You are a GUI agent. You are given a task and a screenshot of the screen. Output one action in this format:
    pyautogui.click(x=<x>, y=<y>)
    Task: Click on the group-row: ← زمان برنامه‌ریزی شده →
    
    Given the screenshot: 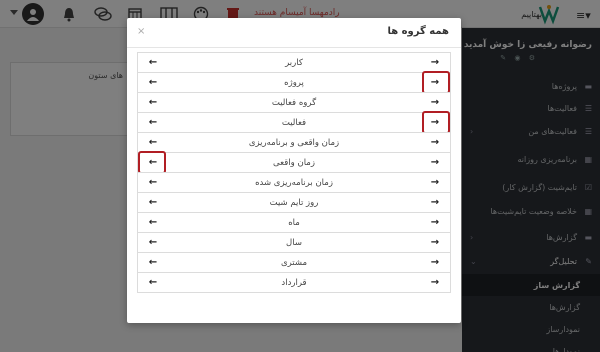 What is the action you would take?
    pyautogui.click(x=294, y=182)
    